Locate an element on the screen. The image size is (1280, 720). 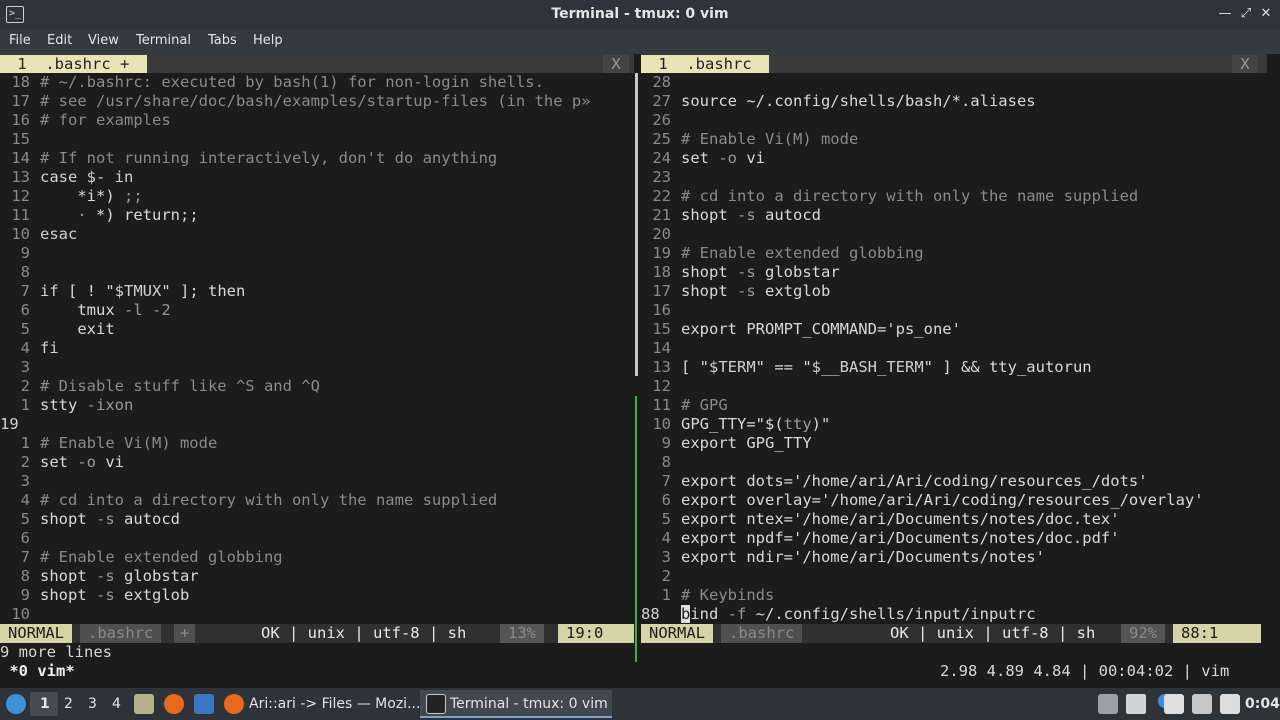
right-code-line: 9 export GPG_TTY is located at coordinates (726, 443).